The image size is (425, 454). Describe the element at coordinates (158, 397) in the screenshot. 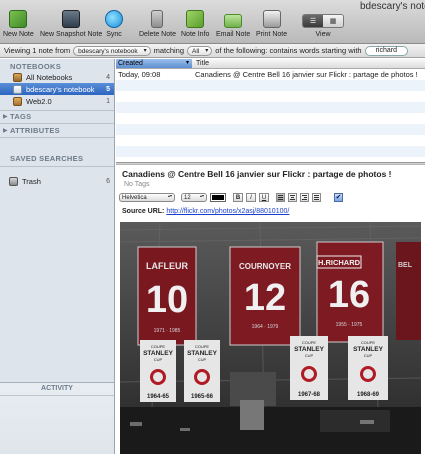

I see `svg-text: 1964-65` at that location.